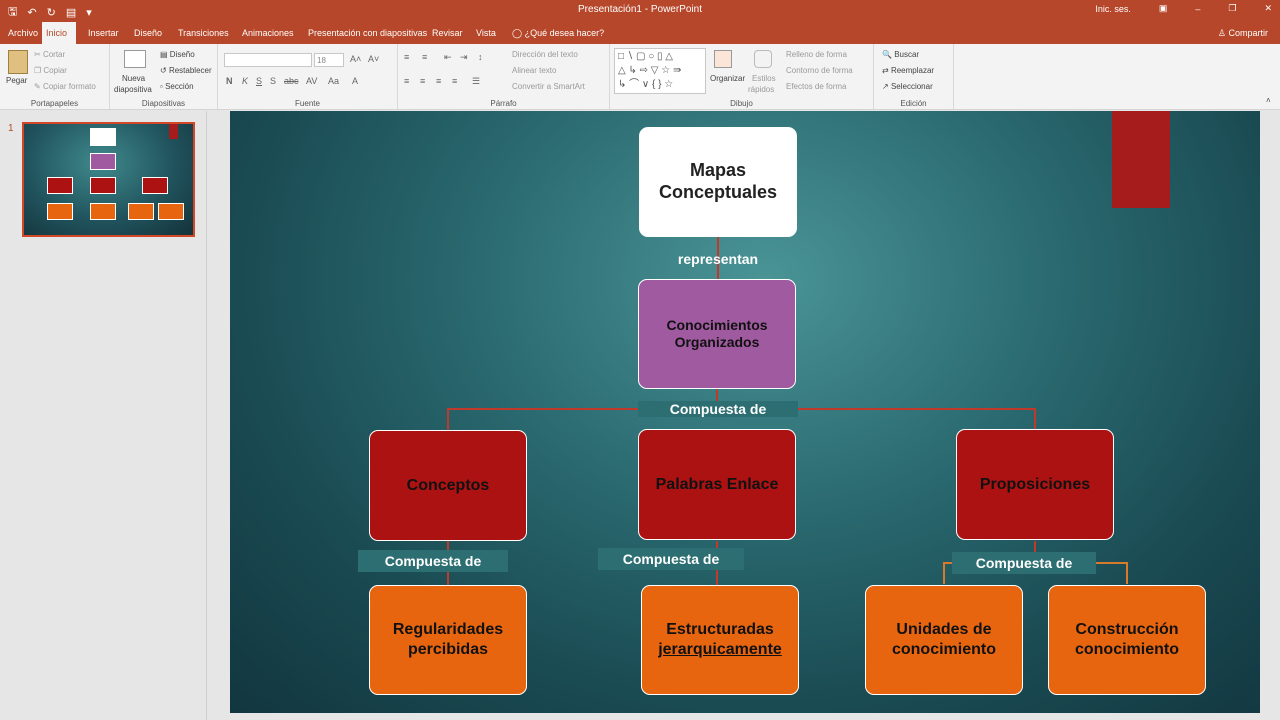 The height and width of the screenshot is (720, 1280). I want to click on smartart-button: Convertir a SmartArt, so click(548, 86).